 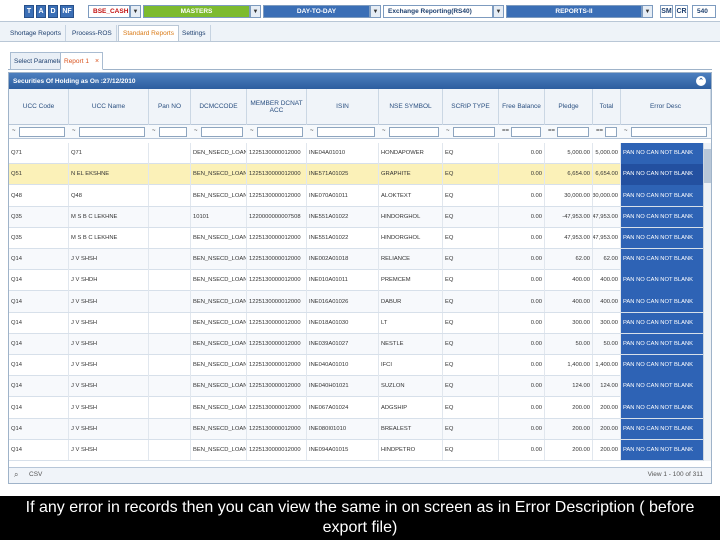 I want to click on nf-button: NF, so click(x=67, y=11).